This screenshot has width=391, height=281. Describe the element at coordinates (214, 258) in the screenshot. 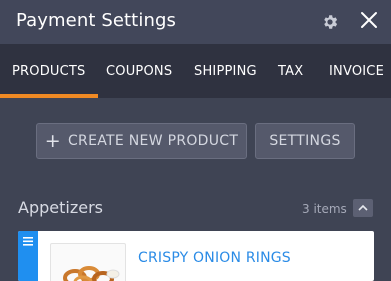

I see `product-name: CRISPY ONION RINGS` at that location.